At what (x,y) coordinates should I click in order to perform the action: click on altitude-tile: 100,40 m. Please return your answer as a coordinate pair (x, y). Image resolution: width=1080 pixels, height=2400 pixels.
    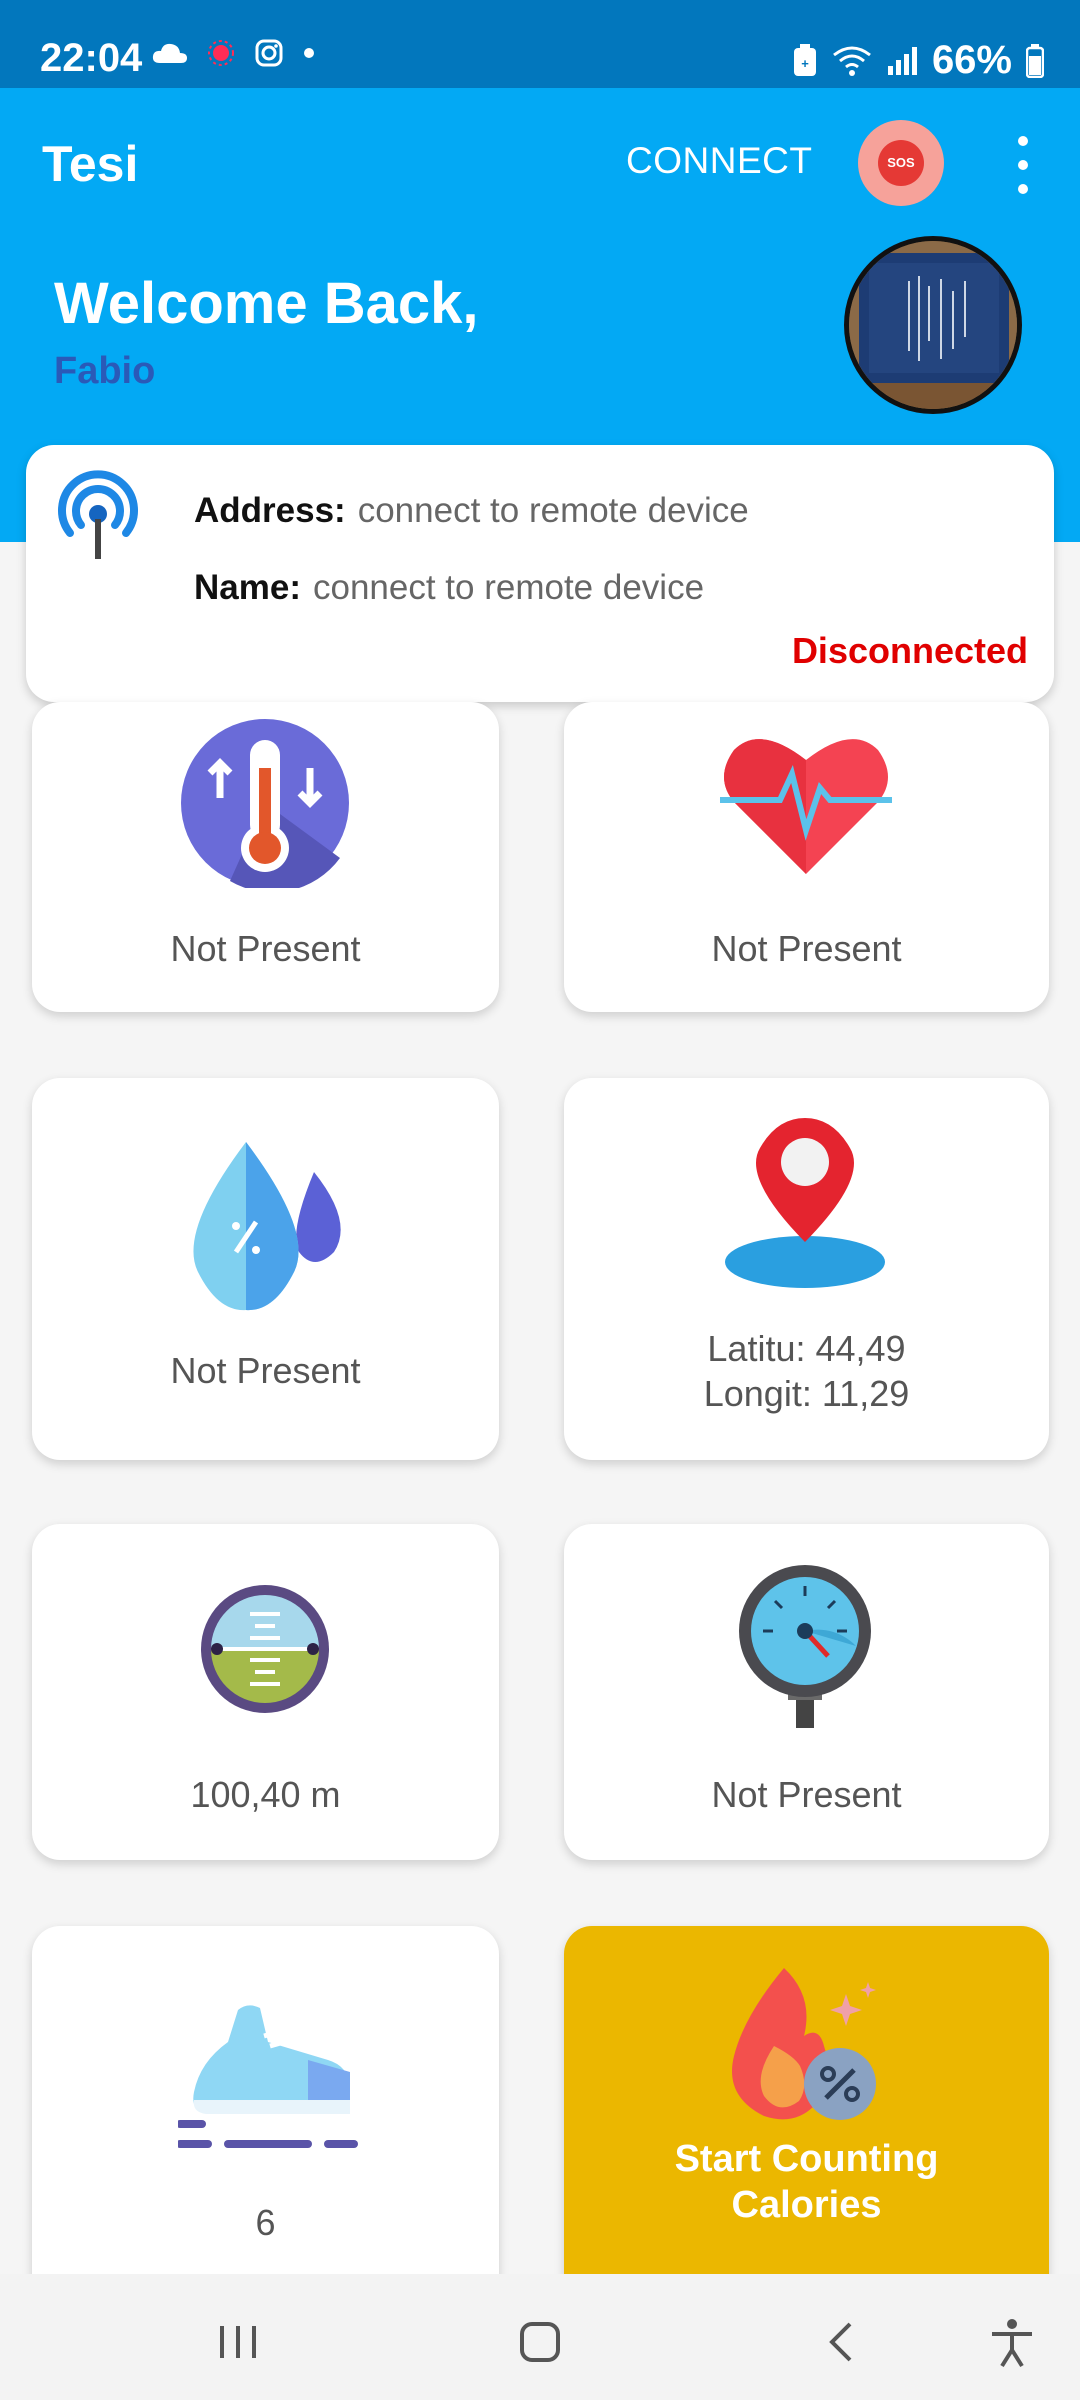
    Looking at the image, I should click on (265, 1692).